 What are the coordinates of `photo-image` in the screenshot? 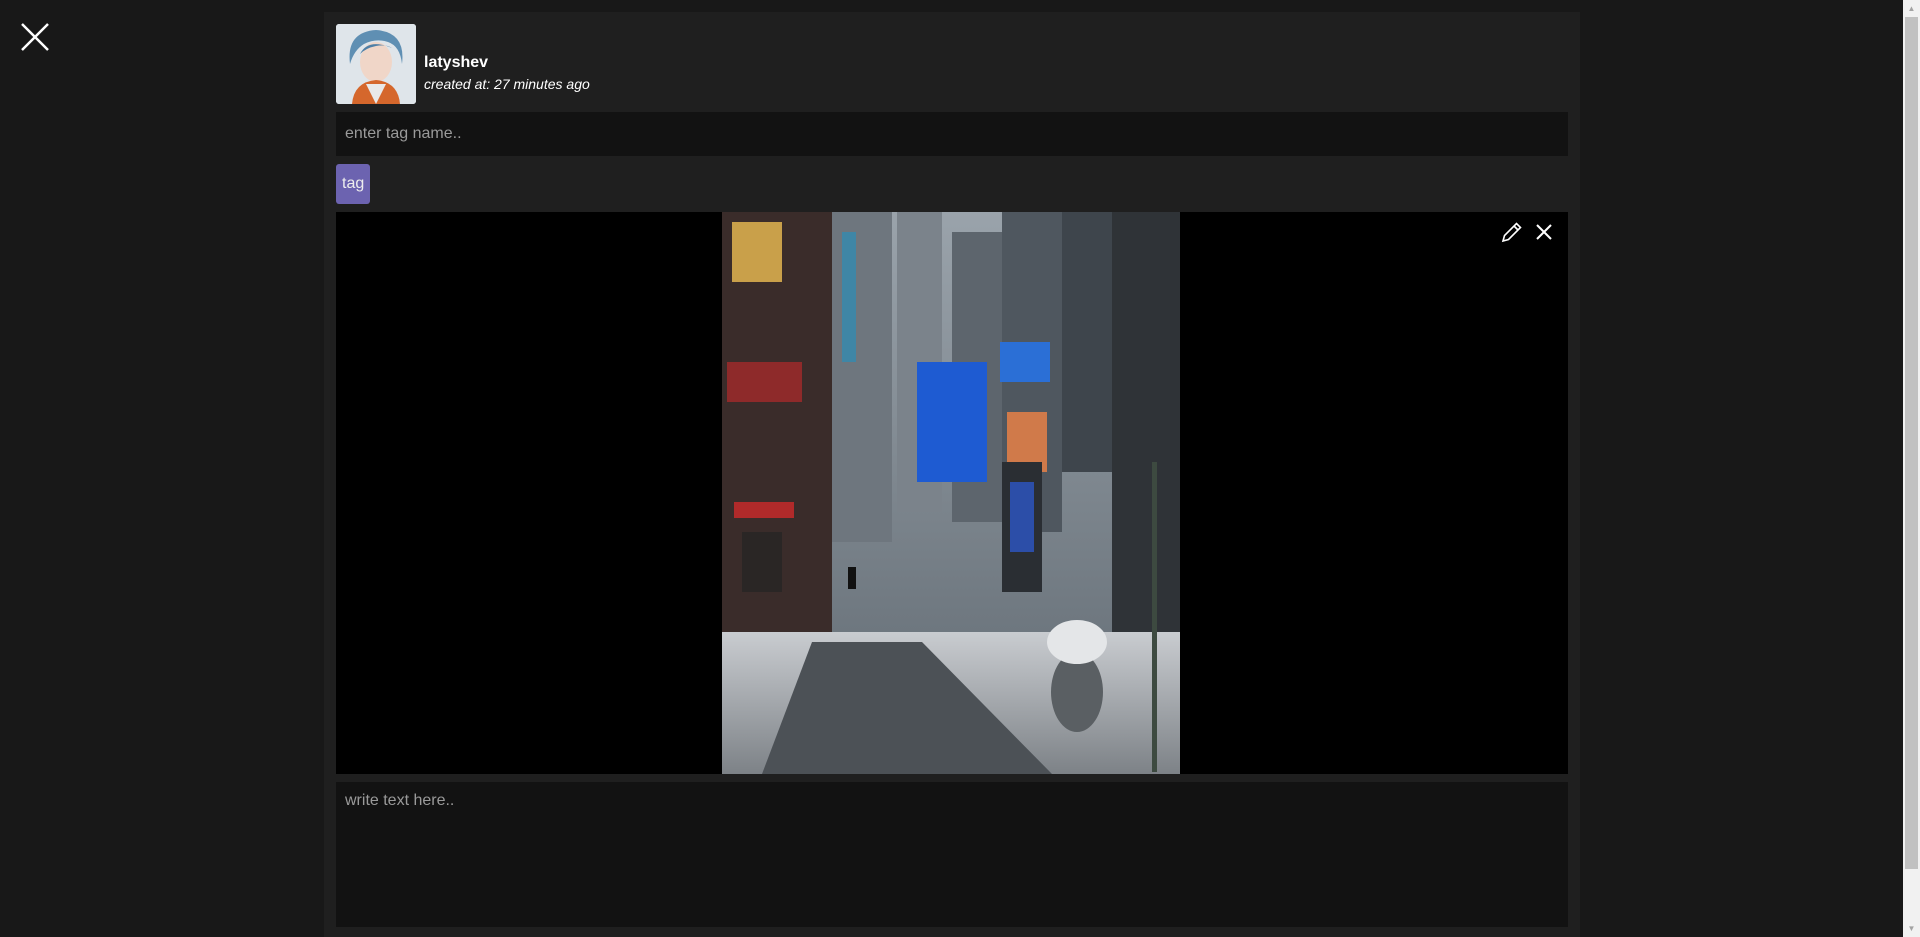 It's located at (951, 493).